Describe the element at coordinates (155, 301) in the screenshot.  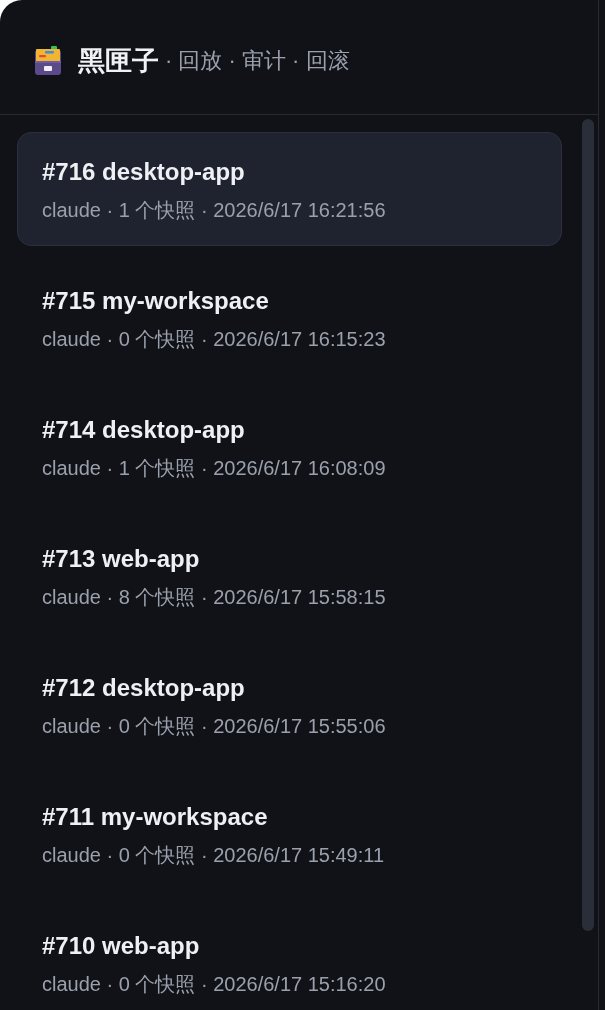
I see `session-title: #715 my-workspace` at that location.